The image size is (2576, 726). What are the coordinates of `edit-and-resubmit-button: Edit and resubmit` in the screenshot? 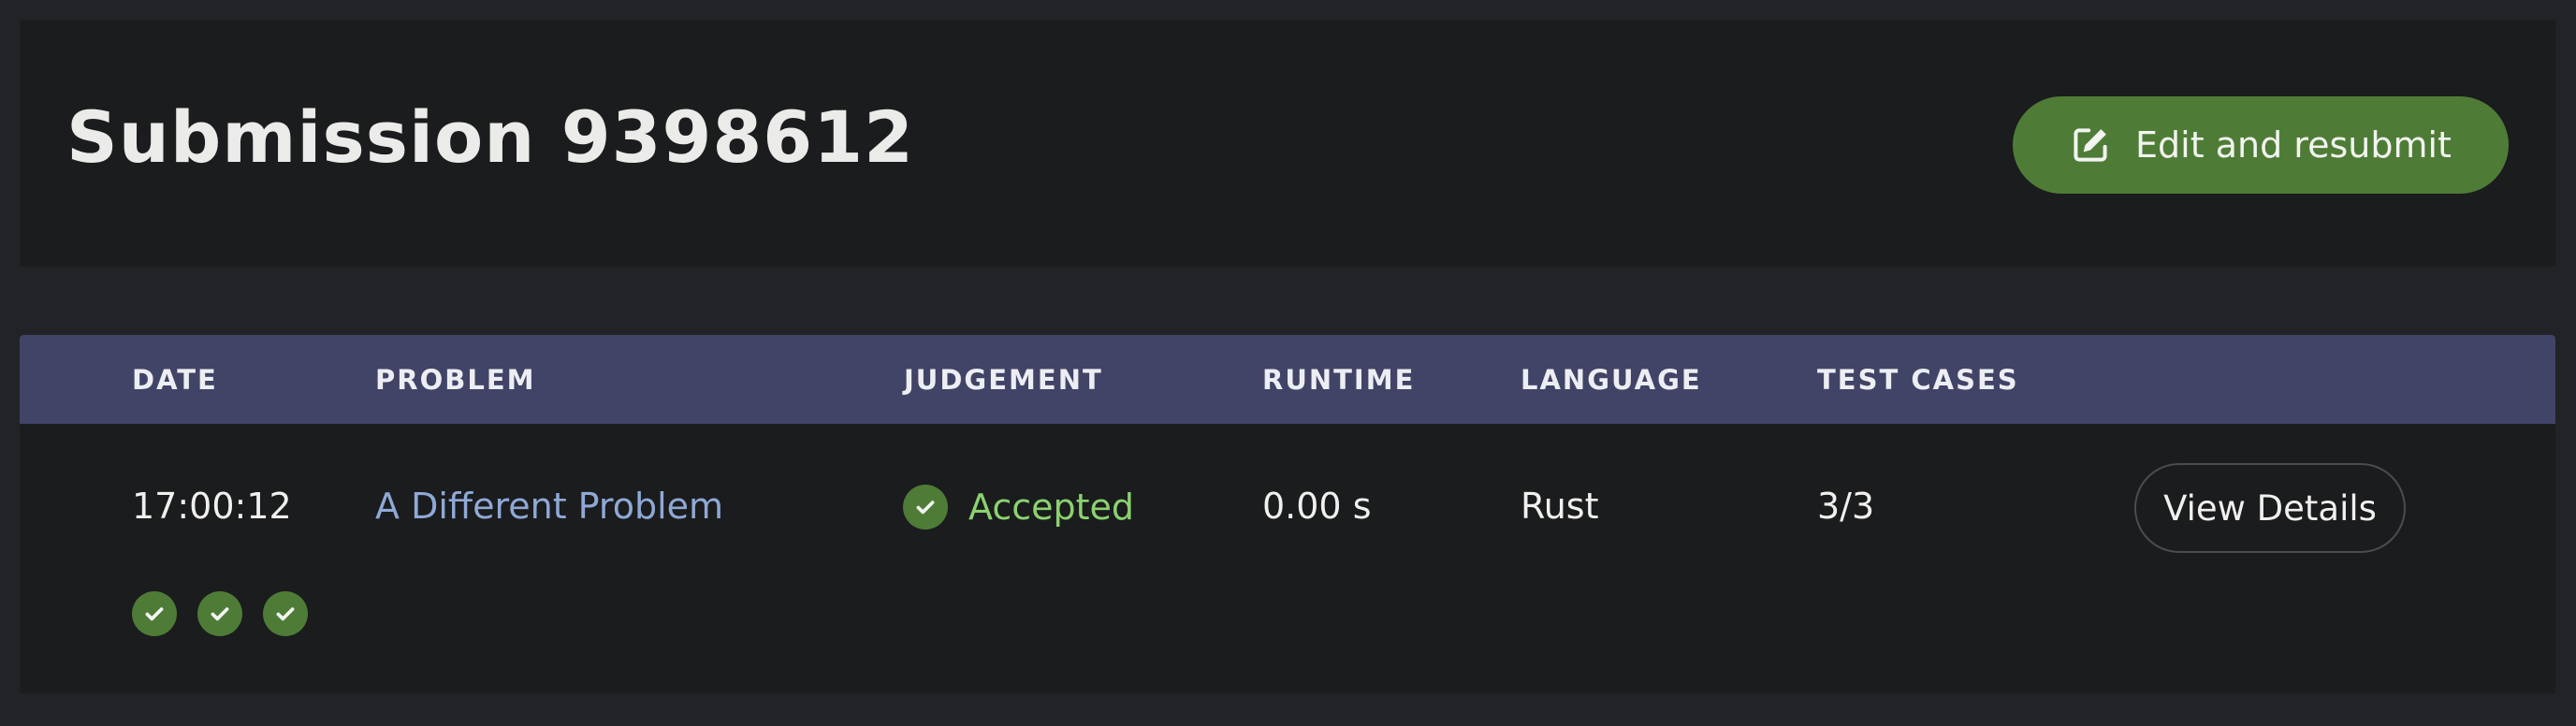 It's located at (2261, 145).